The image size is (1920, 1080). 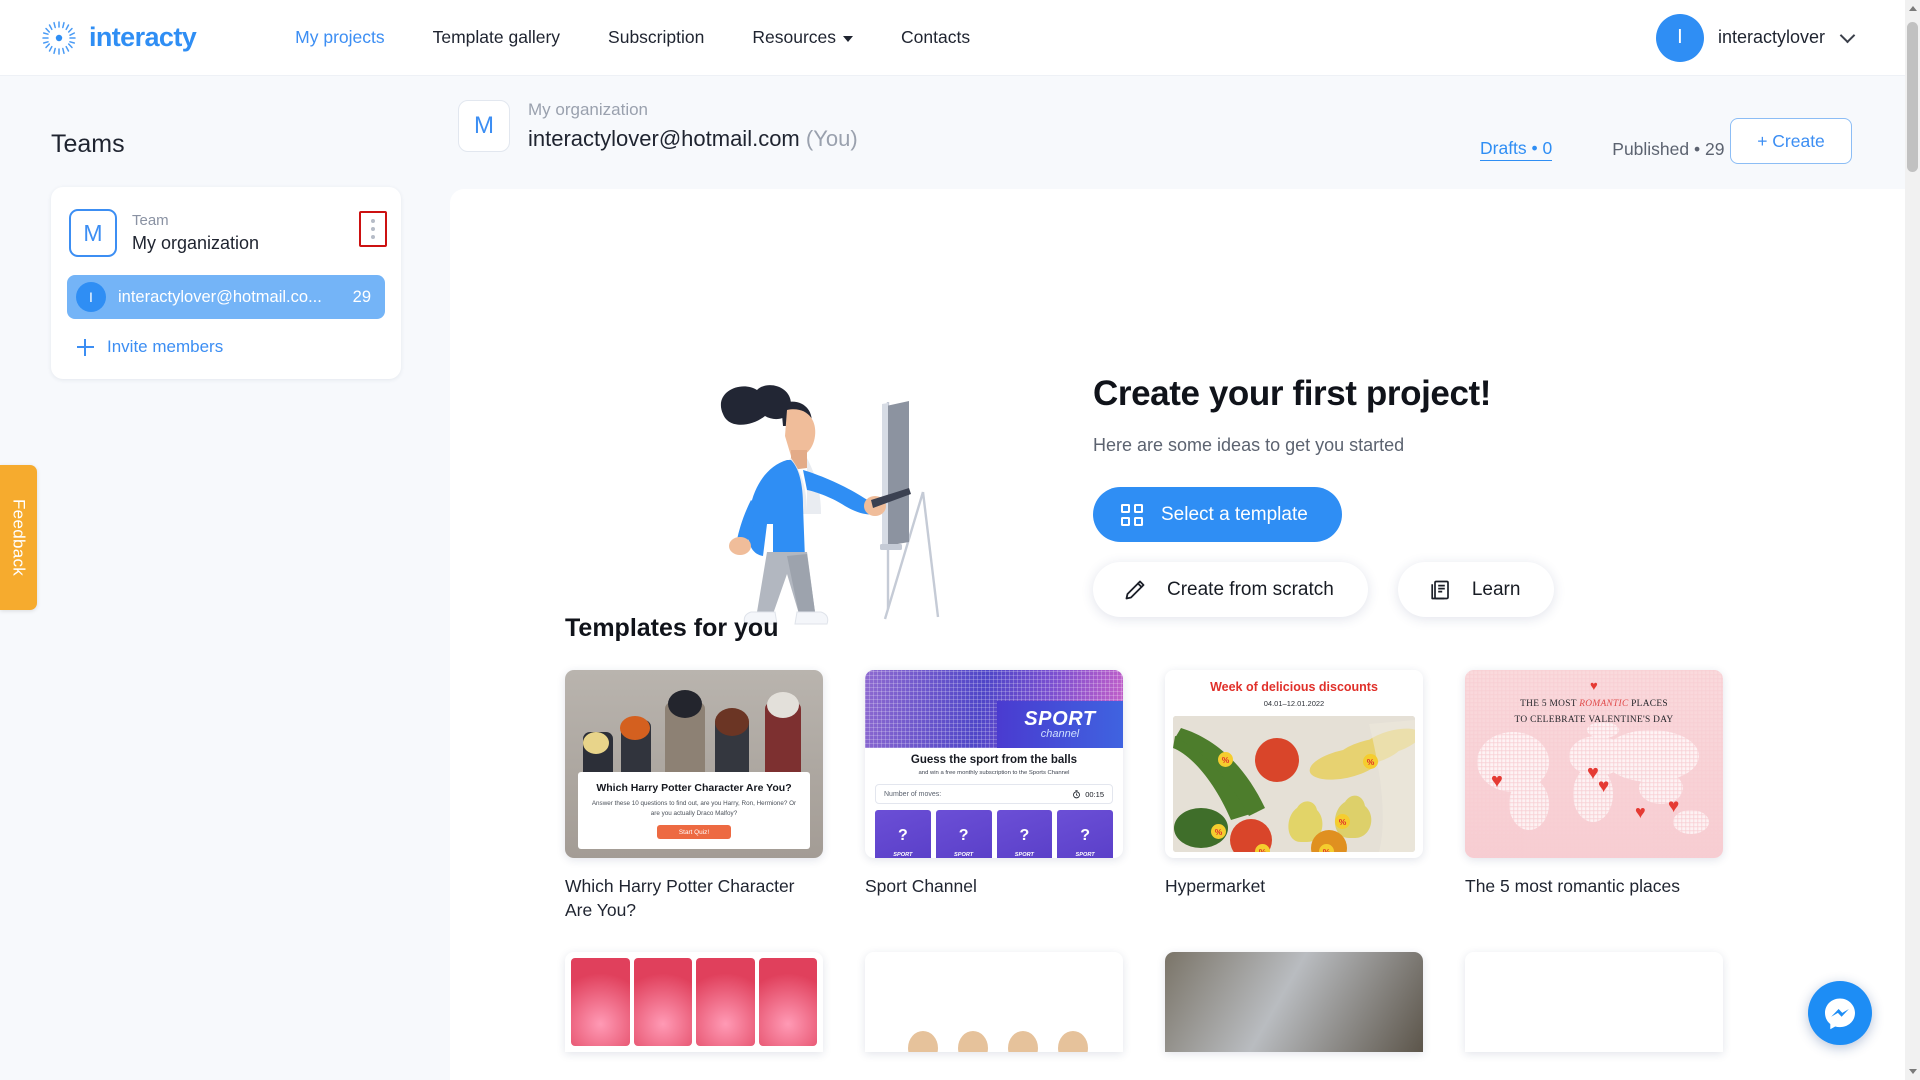 I want to click on invite-members-button: Invite members, so click(x=226, y=347).